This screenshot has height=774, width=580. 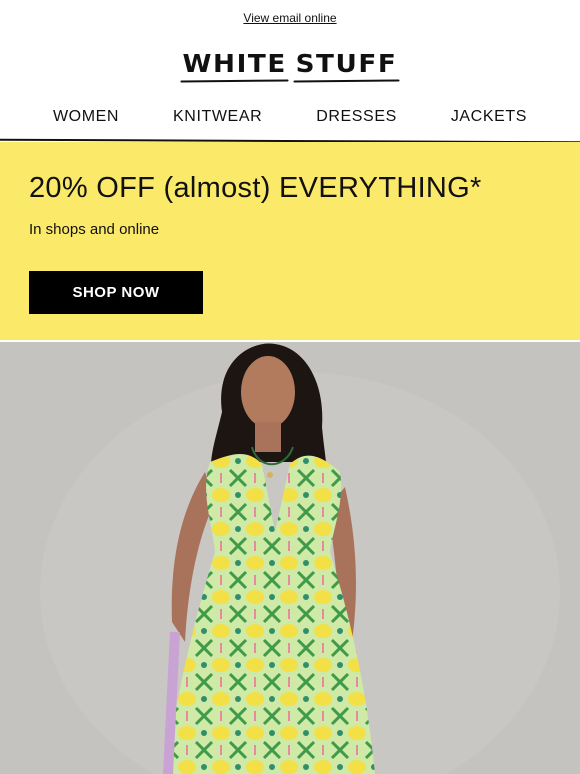 What do you see at coordinates (94, 229) in the screenshot?
I see `promo-subtitle: In shops and online` at bounding box center [94, 229].